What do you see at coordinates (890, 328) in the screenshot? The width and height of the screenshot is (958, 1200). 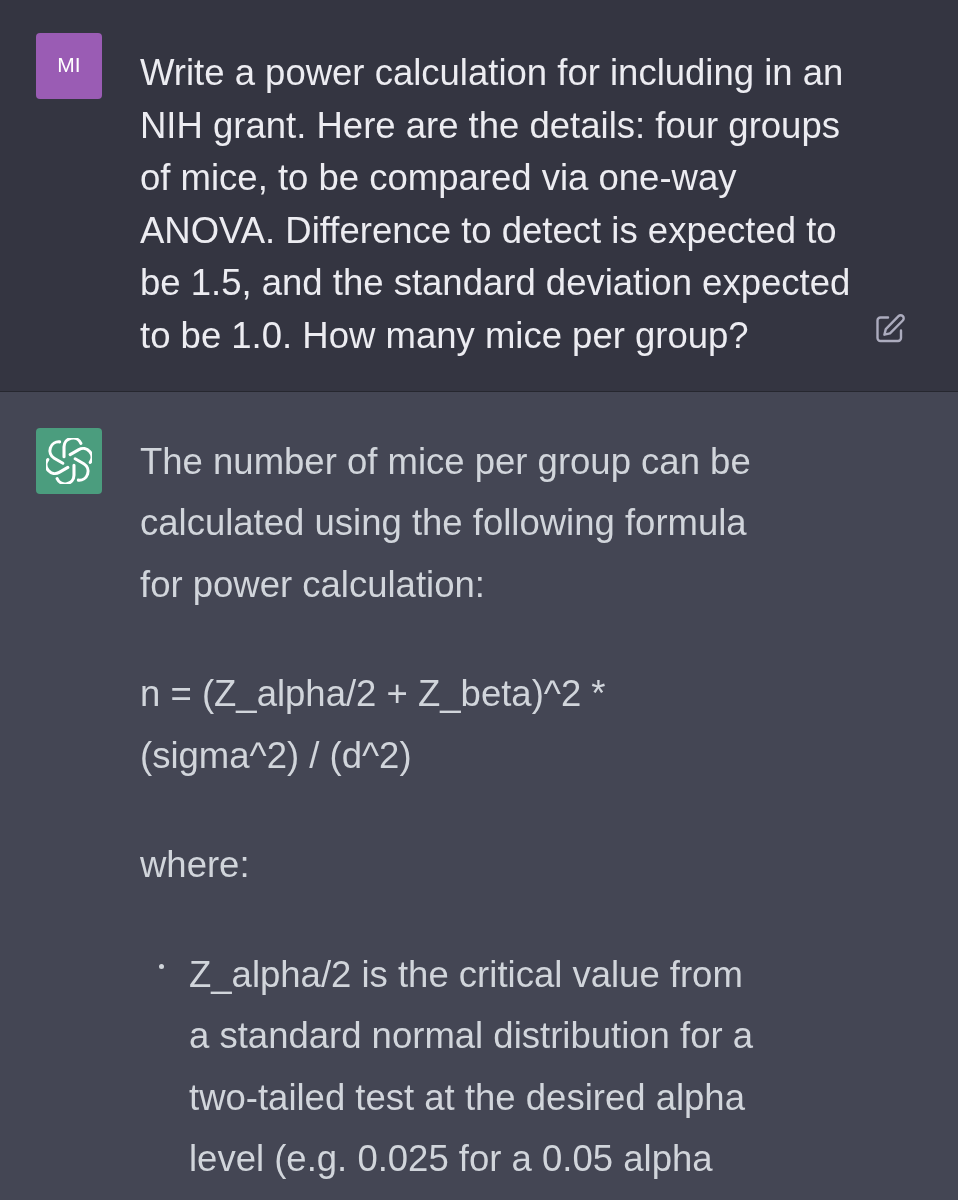 I see `edit-icon` at bounding box center [890, 328].